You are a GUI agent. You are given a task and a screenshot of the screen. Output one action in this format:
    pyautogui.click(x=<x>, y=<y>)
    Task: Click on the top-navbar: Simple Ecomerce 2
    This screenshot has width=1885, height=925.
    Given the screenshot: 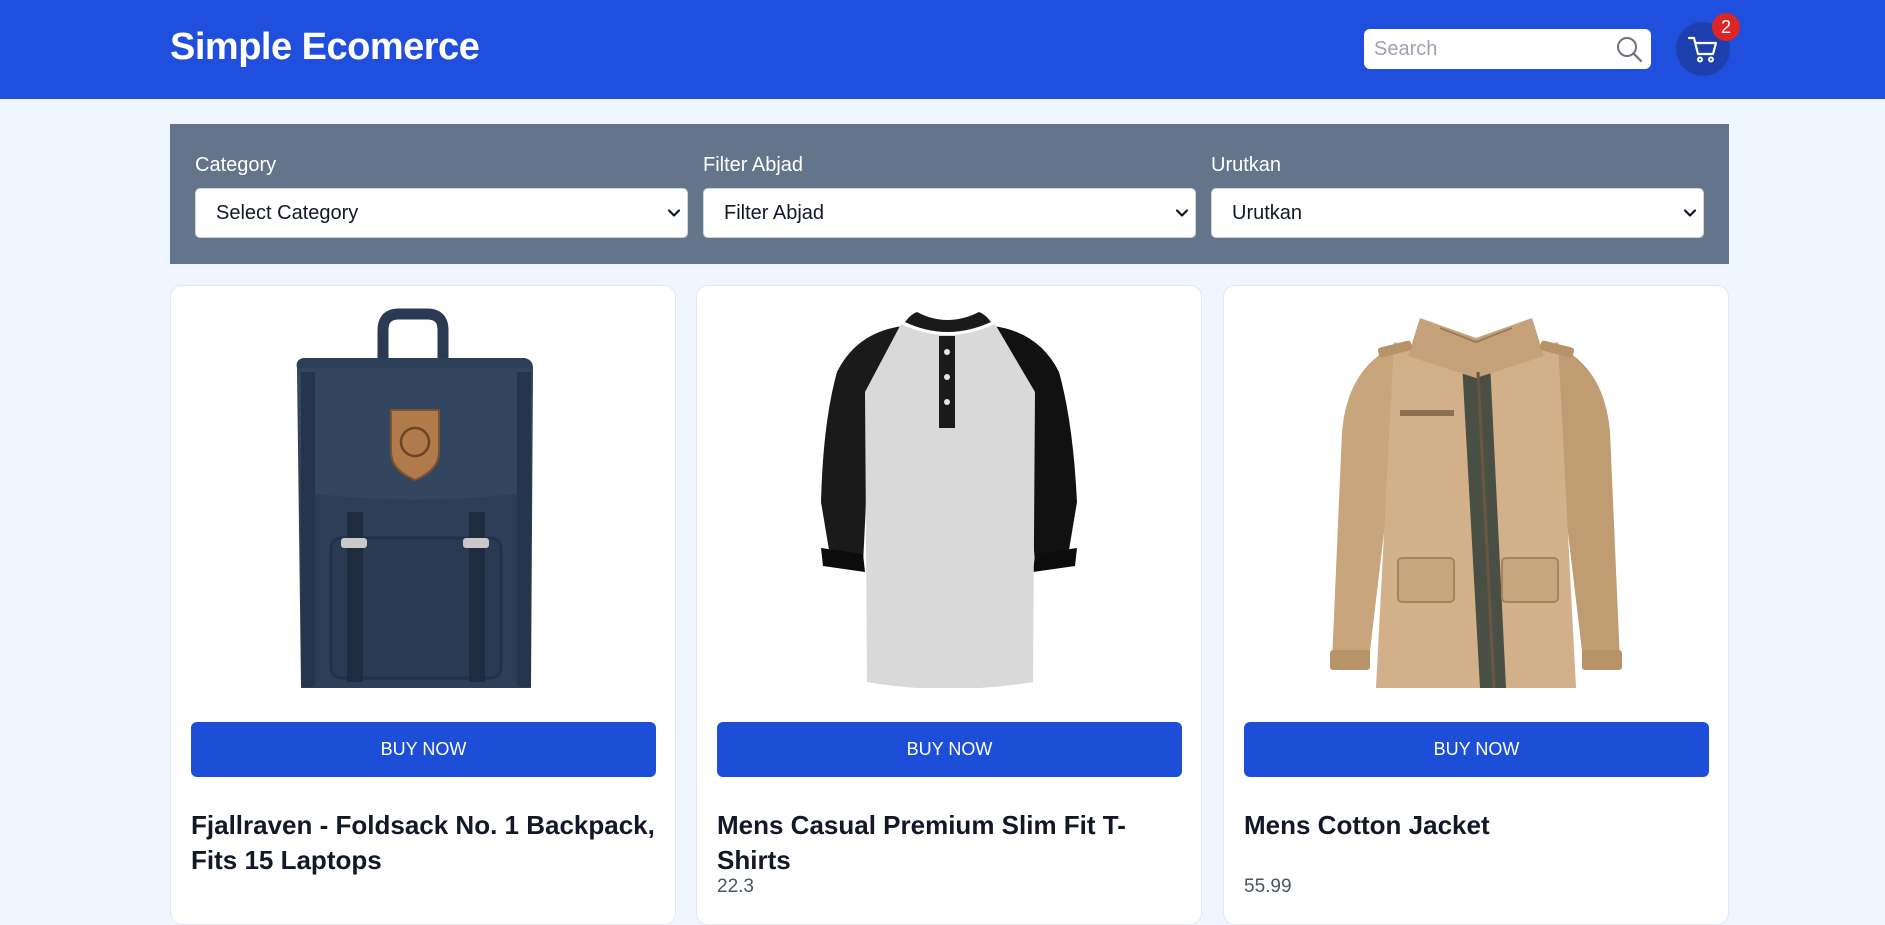 What is the action you would take?
    pyautogui.click(x=942, y=49)
    